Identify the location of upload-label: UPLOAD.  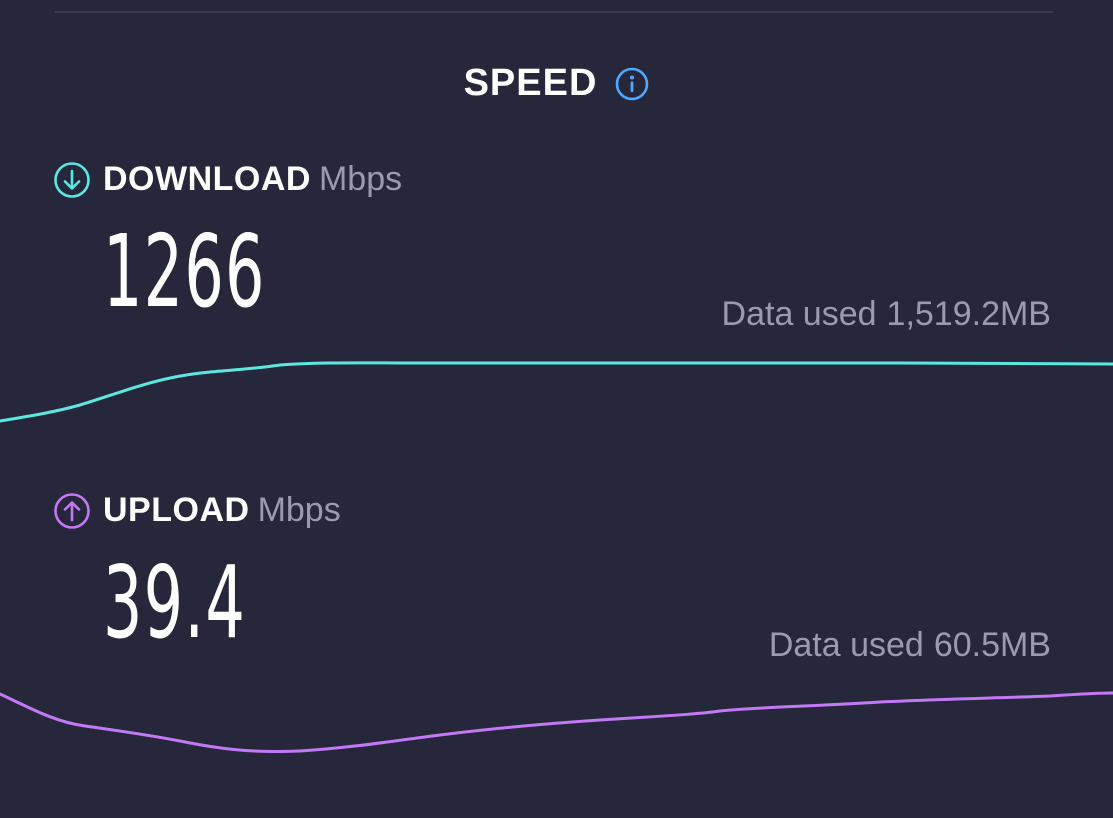
(176, 510).